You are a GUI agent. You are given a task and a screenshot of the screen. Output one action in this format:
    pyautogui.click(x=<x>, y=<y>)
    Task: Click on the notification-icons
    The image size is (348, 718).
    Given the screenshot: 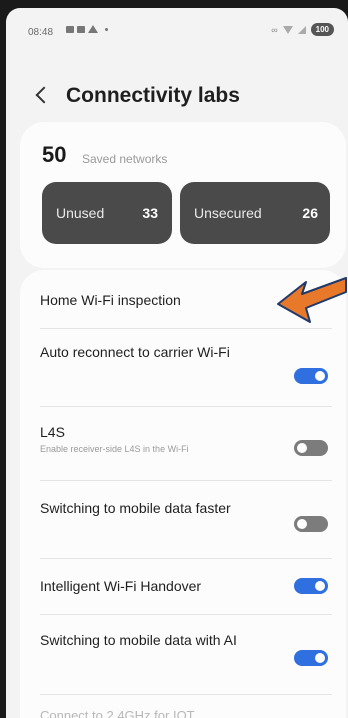 What is the action you would take?
    pyautogui.click(x=87, y=29)
    